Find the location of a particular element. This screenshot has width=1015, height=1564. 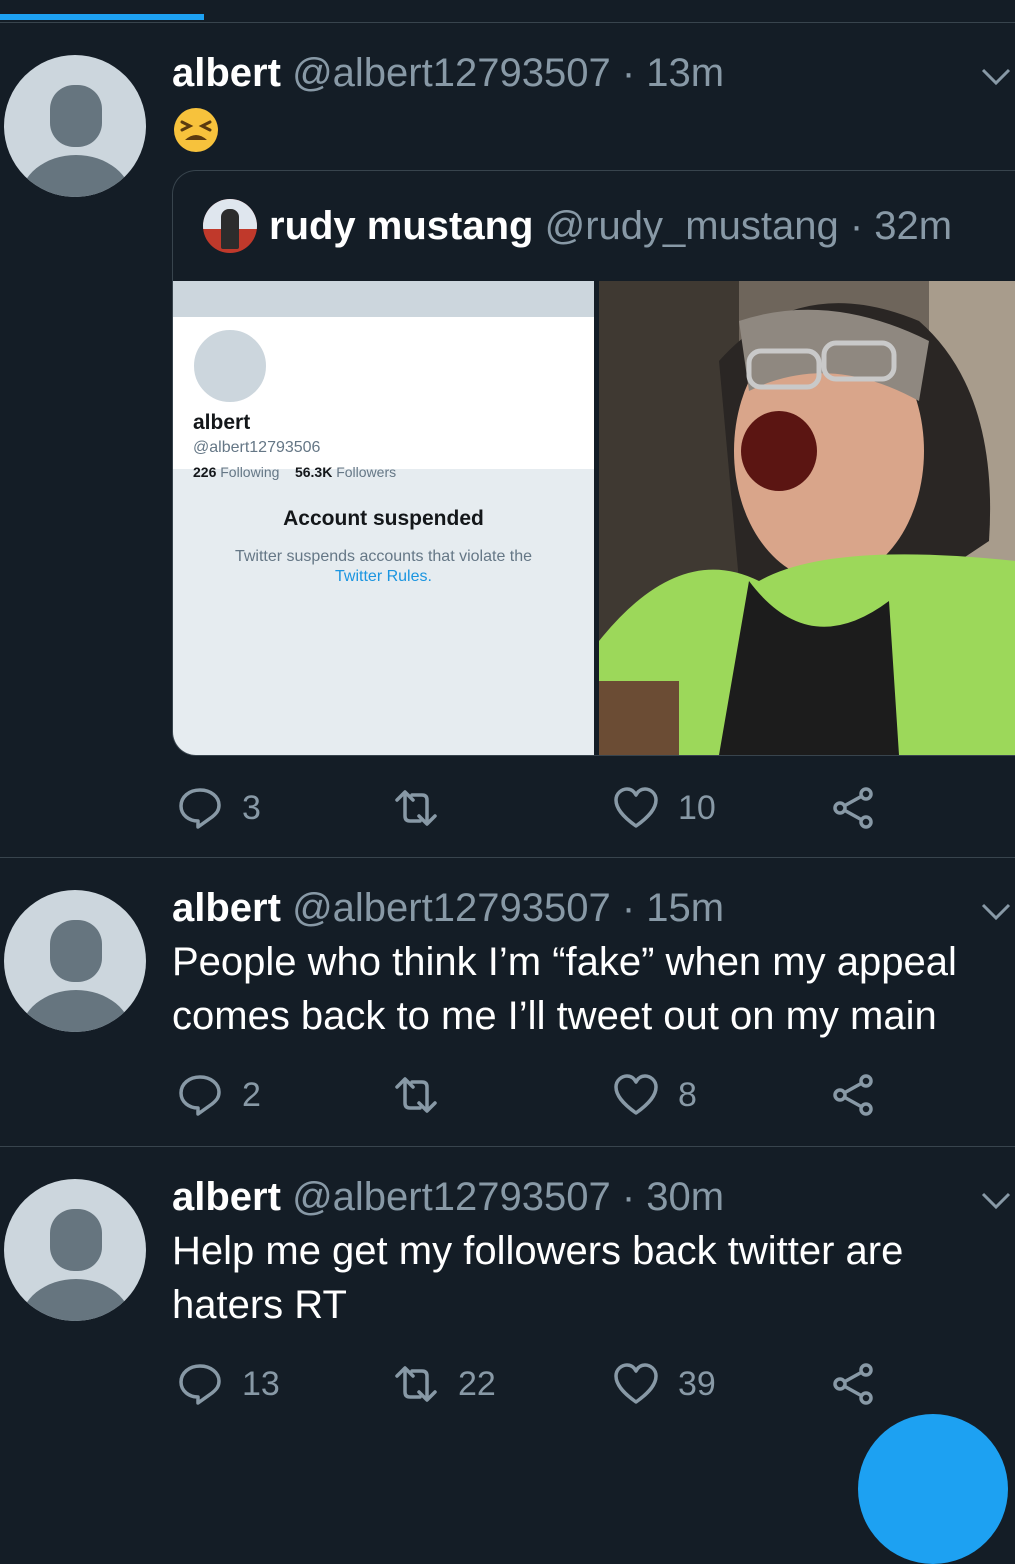

tweet-header: albert @albert12793507 · 15m is located at coordinates (448, 908).